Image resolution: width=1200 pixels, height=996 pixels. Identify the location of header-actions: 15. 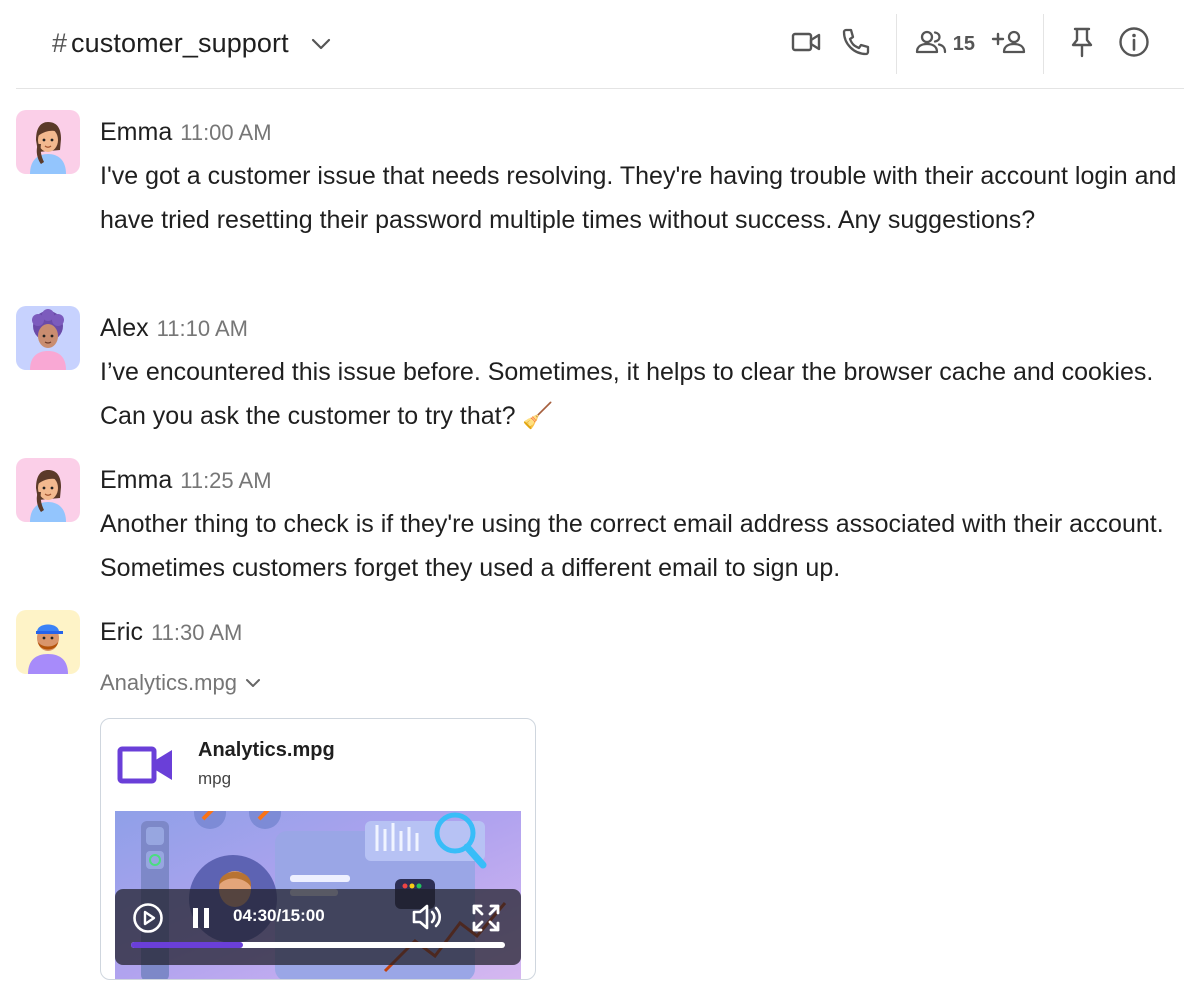
(970, 44).